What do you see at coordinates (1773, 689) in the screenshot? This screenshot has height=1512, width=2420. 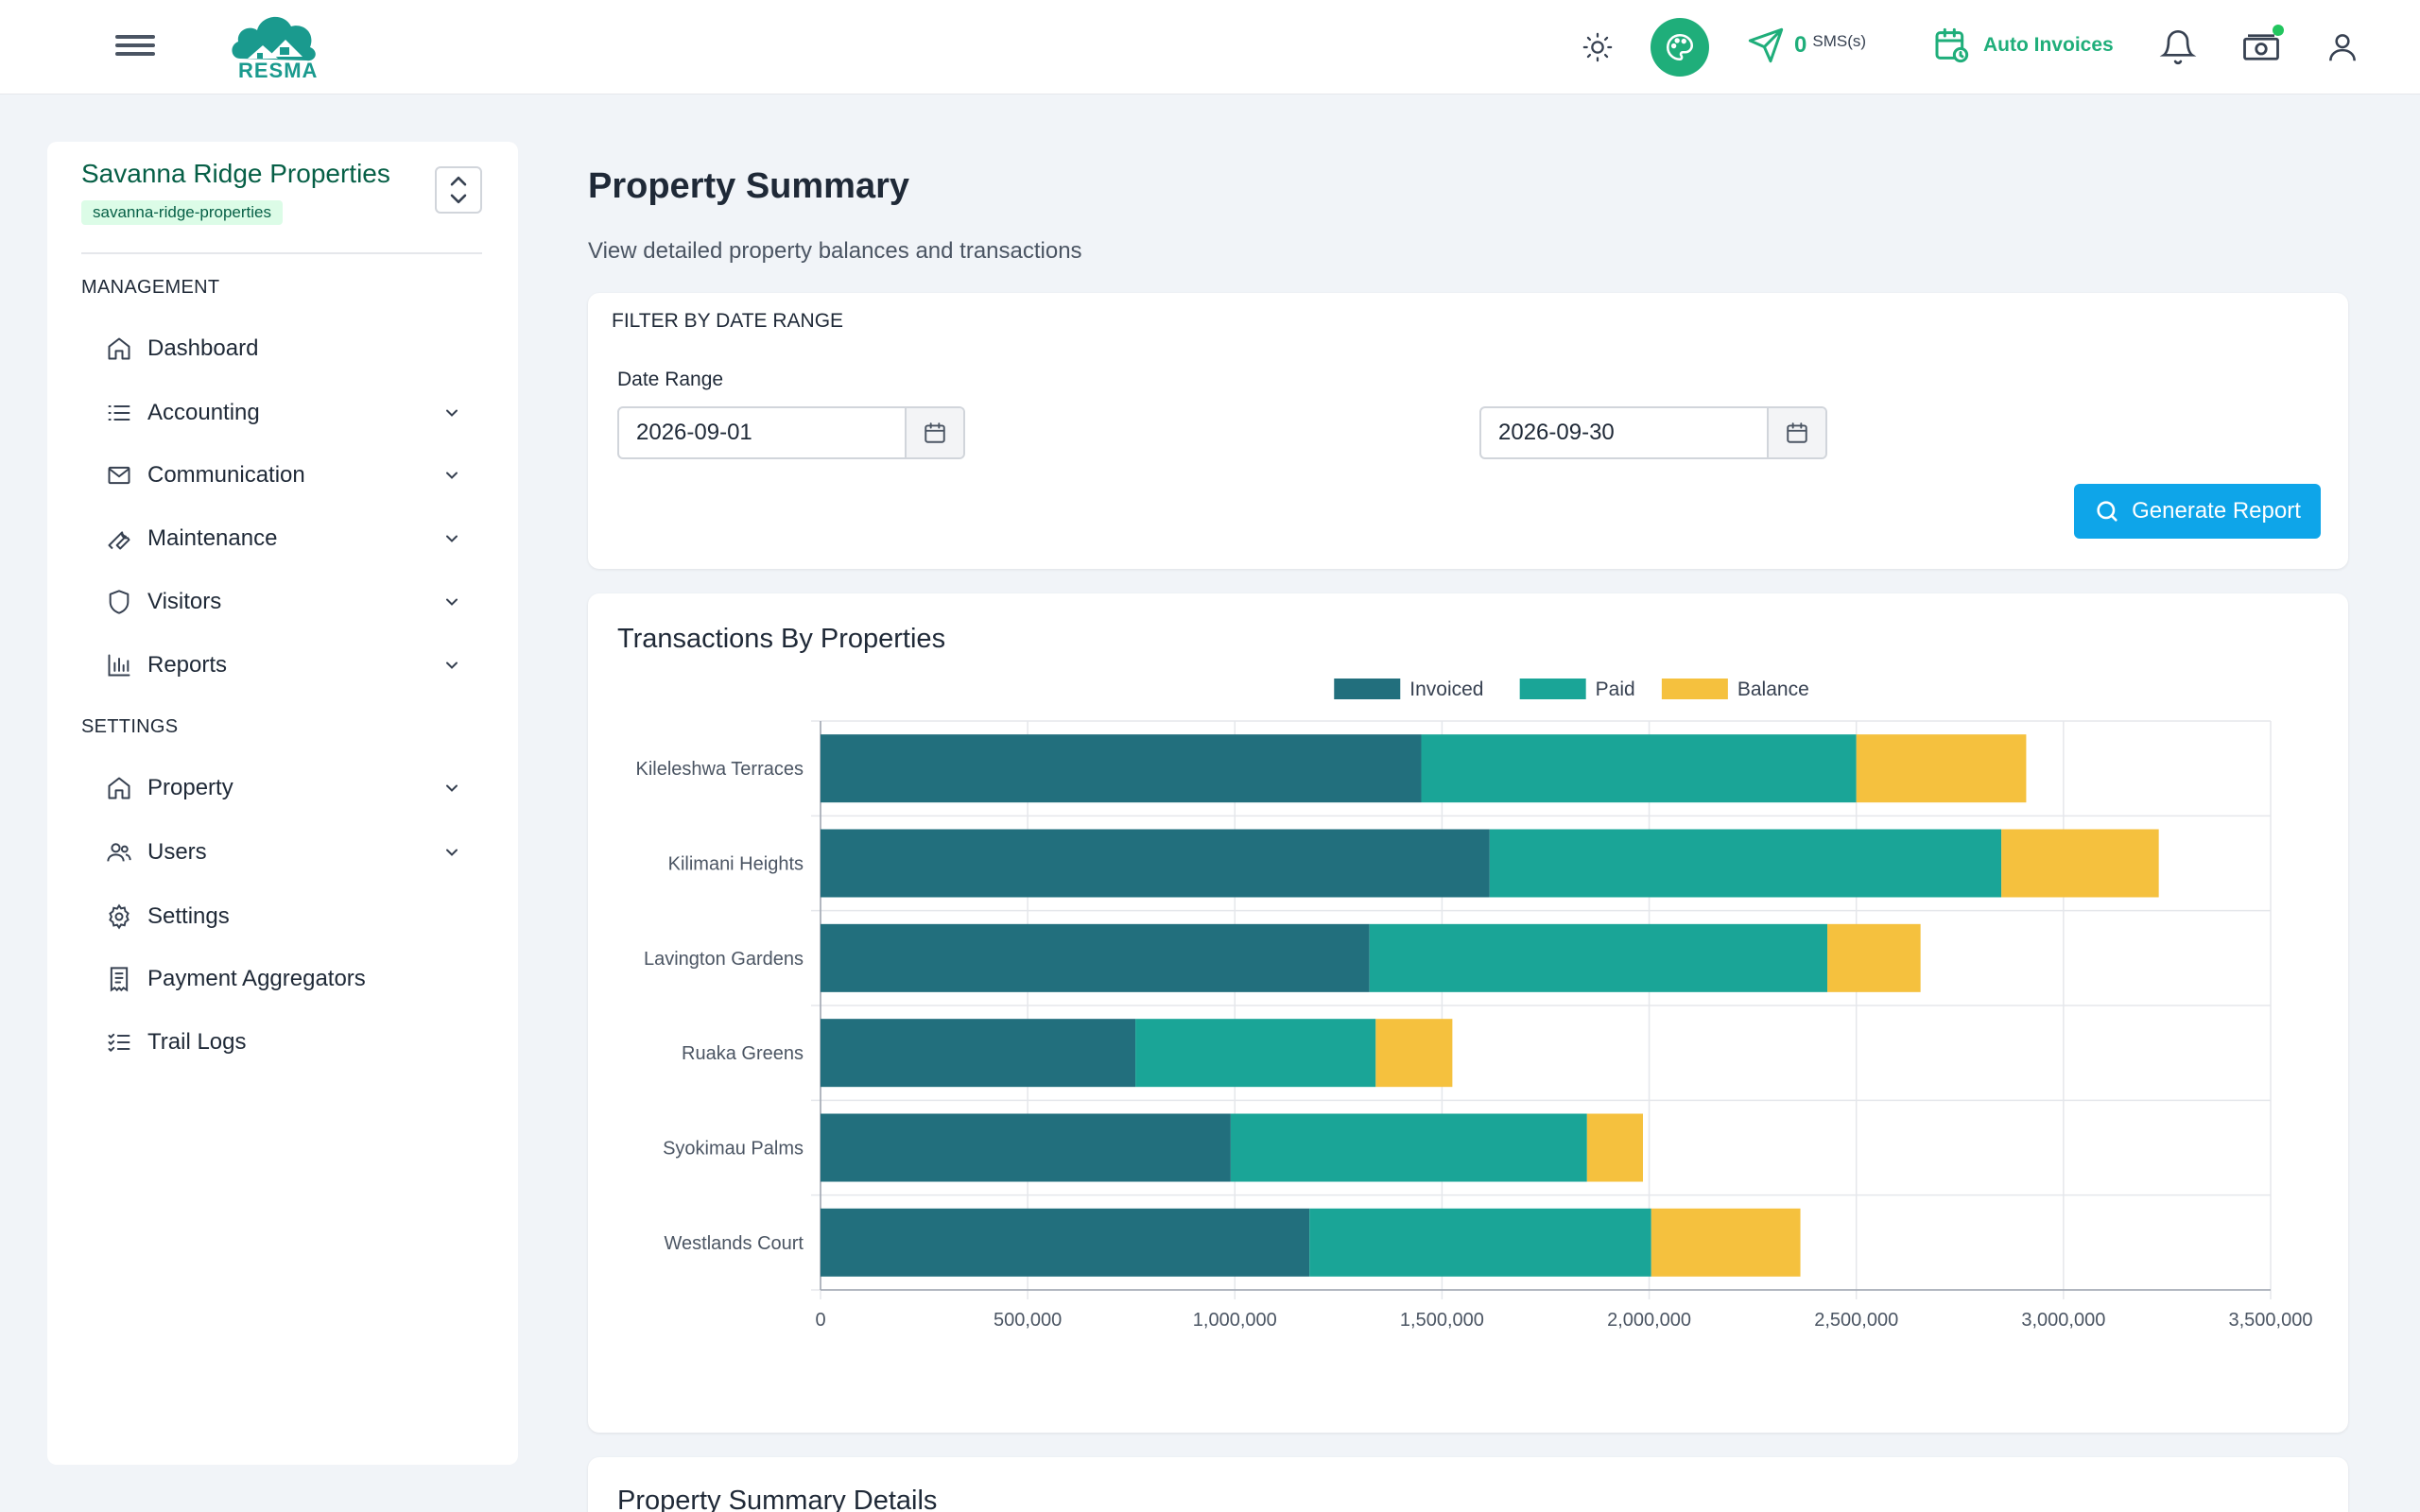 I see `legend-label: Balance` at bounding box center [1773, 689].